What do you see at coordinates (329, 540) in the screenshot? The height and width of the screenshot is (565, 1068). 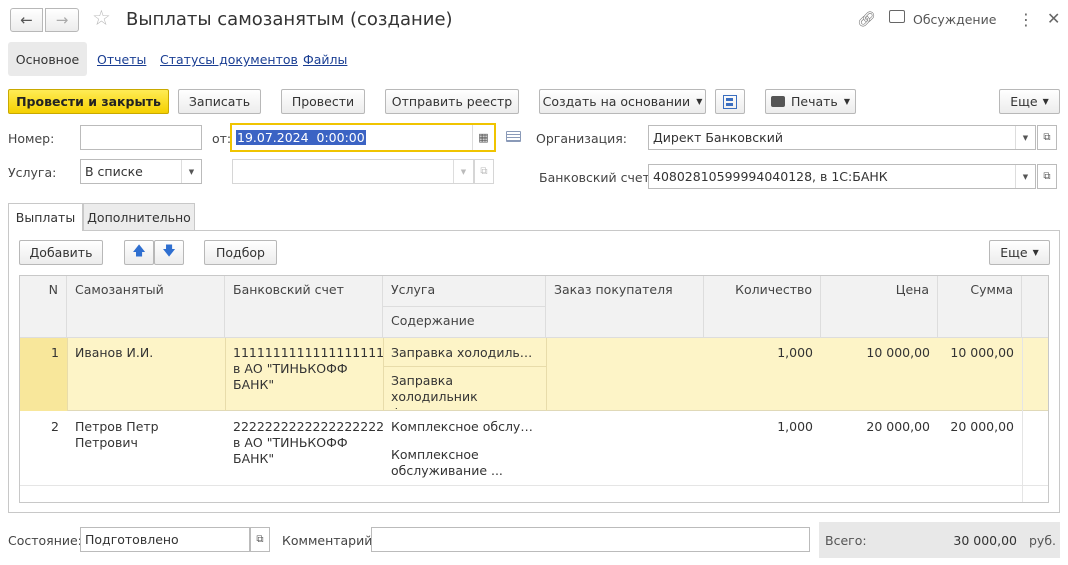 I see `comment-label: Комментарий:` at bounding box center [329, 540].